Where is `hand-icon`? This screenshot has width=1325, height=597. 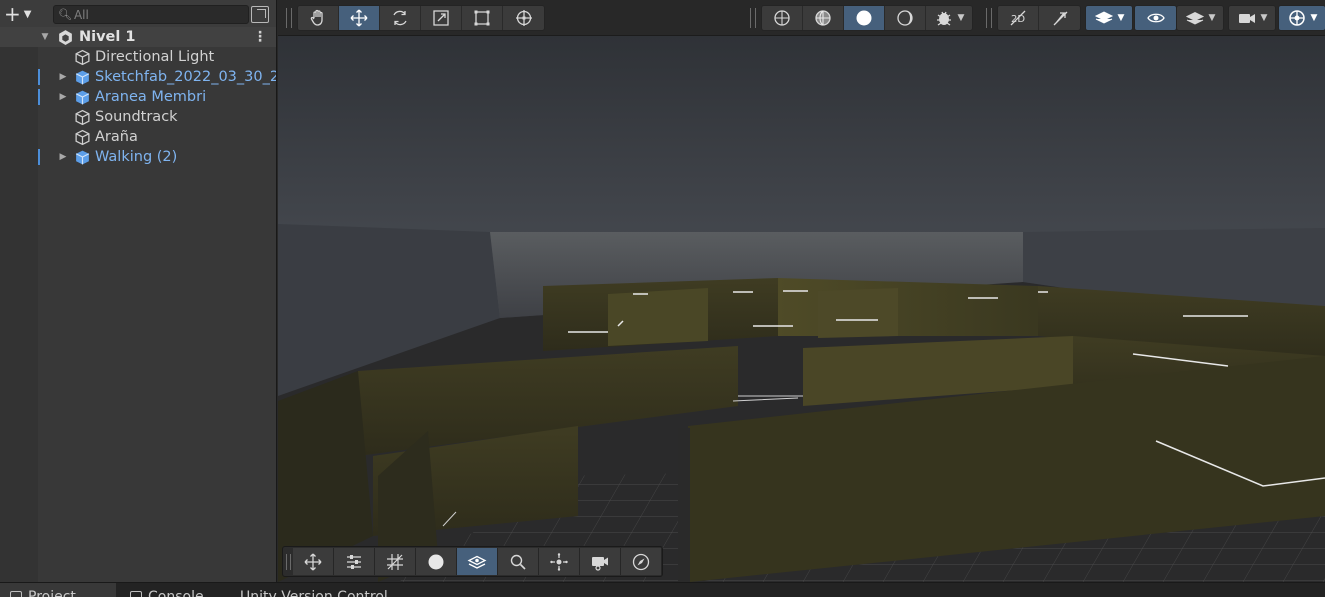 hand-icon is located at coordinates (316, 17).